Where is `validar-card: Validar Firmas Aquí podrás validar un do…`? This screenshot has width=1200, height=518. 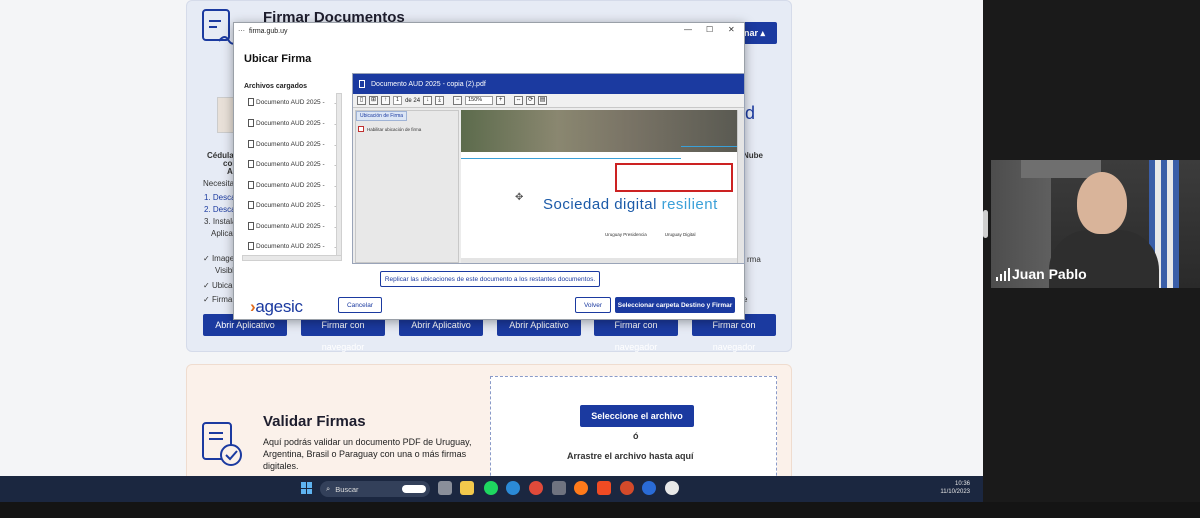
validar-card: Validar Firmas Aquí podrás validar un do… is located at coordinates (489, 420).